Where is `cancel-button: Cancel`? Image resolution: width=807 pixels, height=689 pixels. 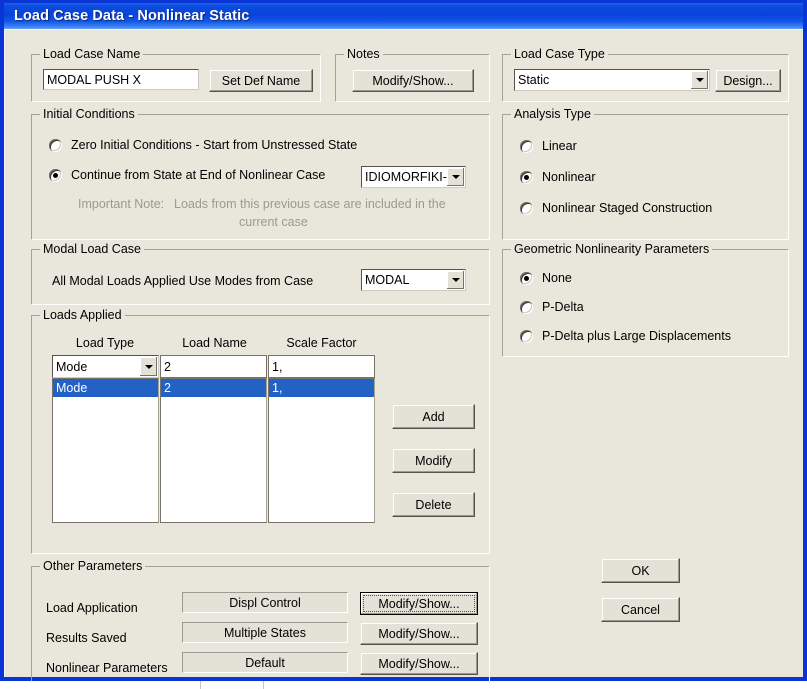 cancel-button: Cancel is located at coordinates (640, 609).